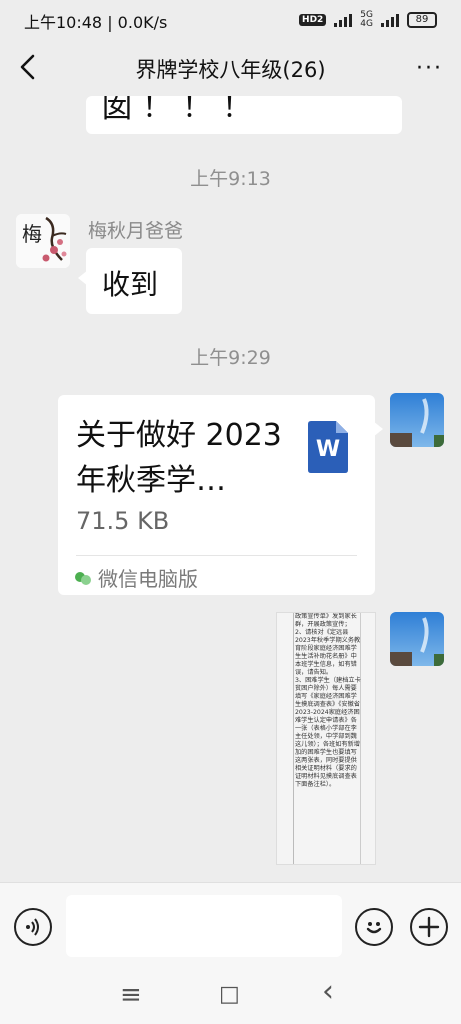 This screenshot has width=461, height=1024. I want to click on page-margin-line, so click(293, 738).